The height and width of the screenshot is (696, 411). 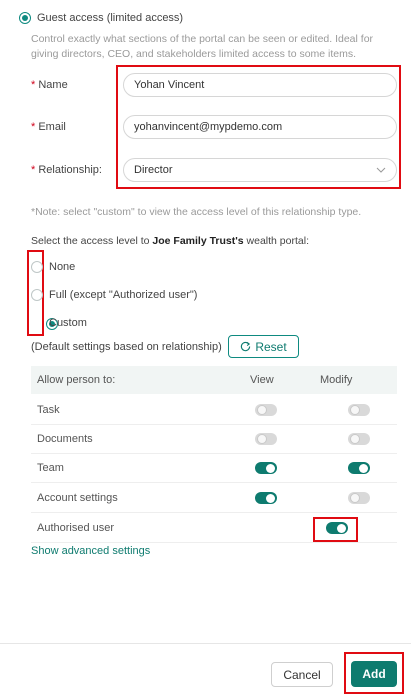 What do you see at coordinates (359, 468) in the screenshot?
I see `team-modify-toggle` at bounding box center [359, 468].